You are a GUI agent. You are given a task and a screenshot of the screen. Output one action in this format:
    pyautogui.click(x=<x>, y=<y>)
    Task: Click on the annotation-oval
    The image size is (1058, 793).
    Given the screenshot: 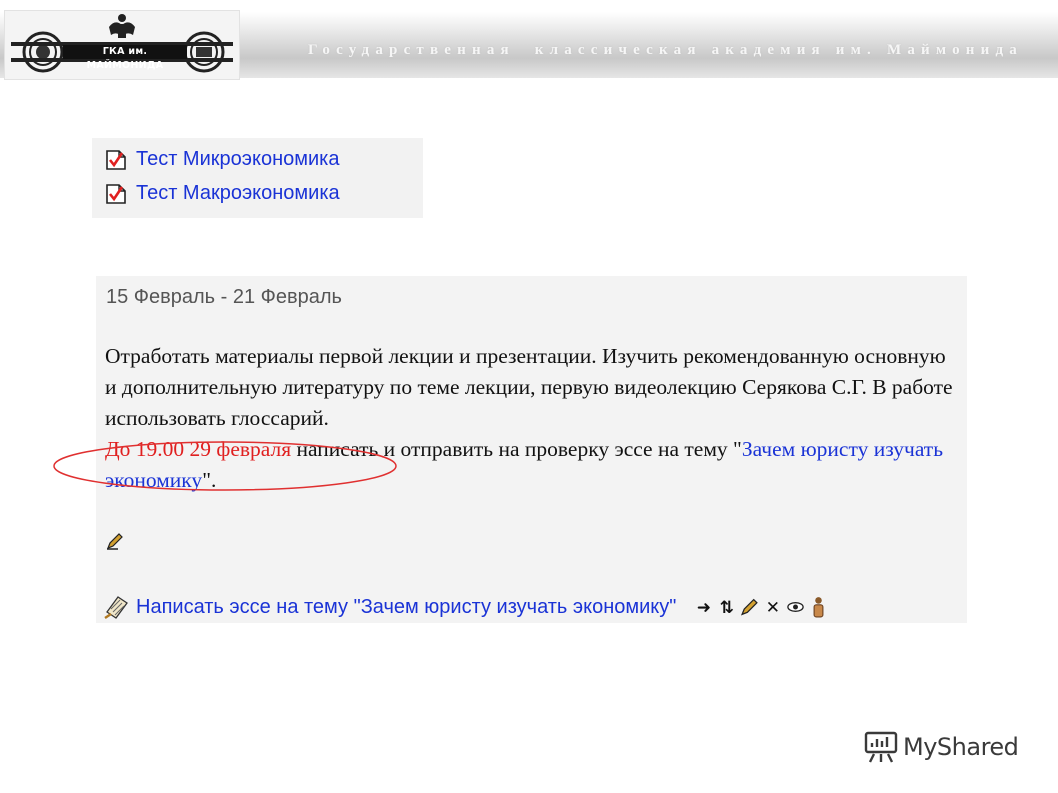 What is the action you would take?
    pyautogui.click(x=225, y=466)
    